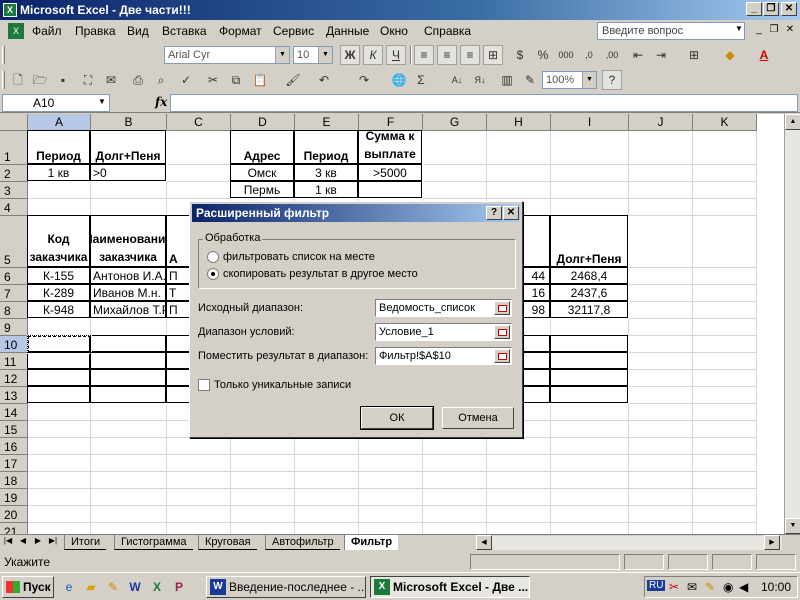 The width and height of the screenshot is (800, 600). What do you see at coordinates (399, 80) in the screenshot?
I see `hyperlink-icon: 🌐` at bounding box center [399, 80].